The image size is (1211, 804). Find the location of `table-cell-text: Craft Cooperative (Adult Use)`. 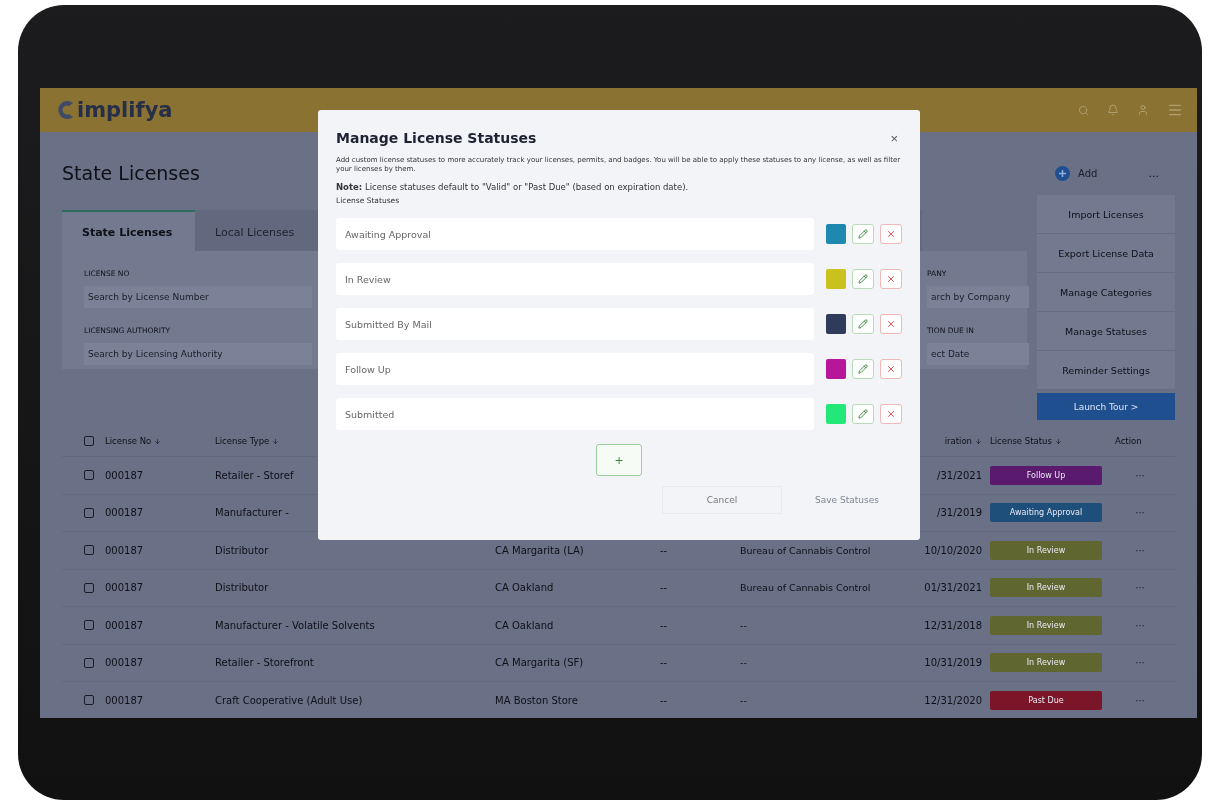

table-cell-text: Craft Cooperative (Adult Use) is located at coordinates (289, 700).